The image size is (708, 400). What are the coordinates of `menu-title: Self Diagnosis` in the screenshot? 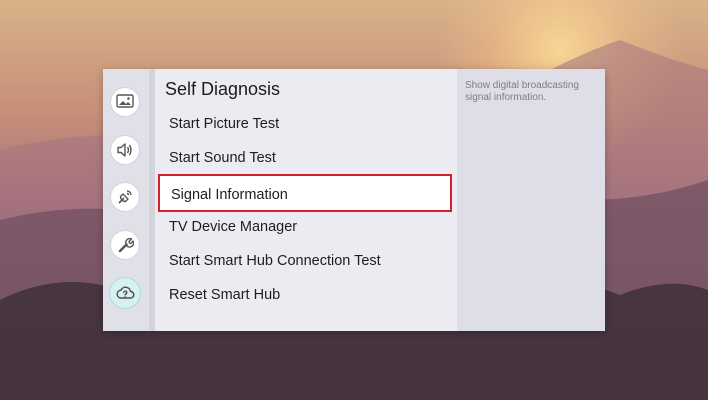 It's located at (223, 89).